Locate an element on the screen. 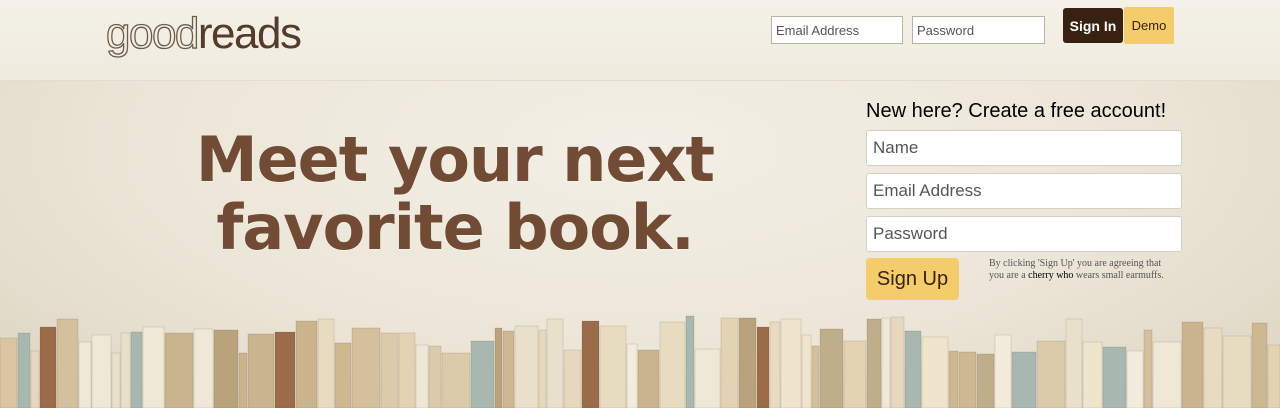 The width and height of the screenshot is (1280, 408). header-email-input is located at coordinates (837, 30).